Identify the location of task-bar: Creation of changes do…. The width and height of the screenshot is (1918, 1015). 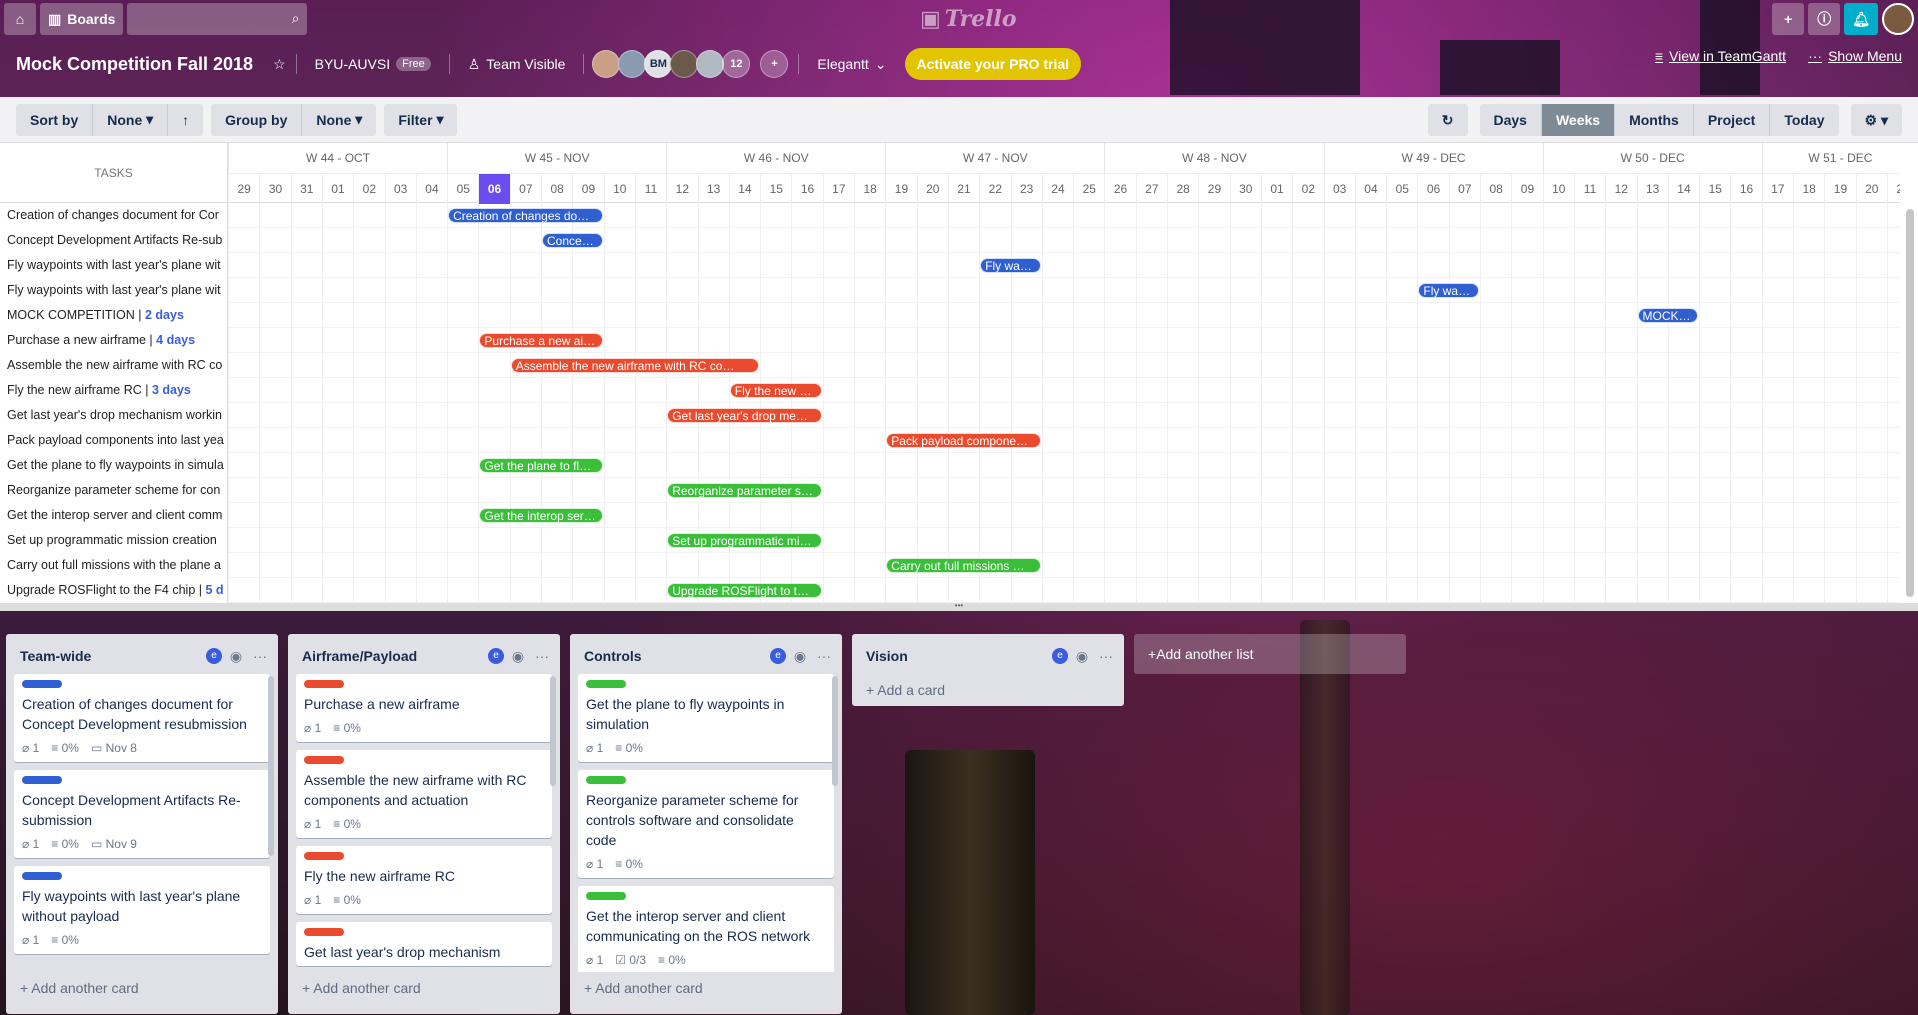
(525, 215).